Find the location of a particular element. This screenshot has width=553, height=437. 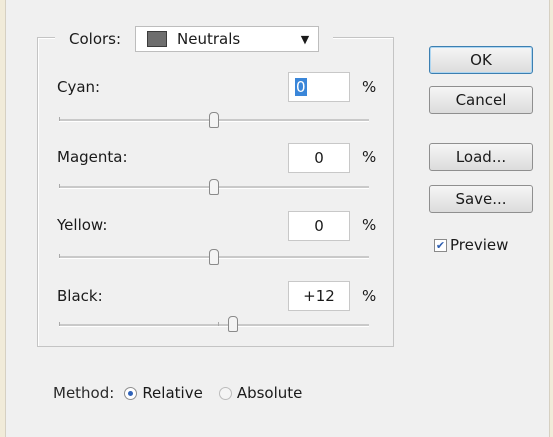

magenta-value: 0 is located at coordinates (319, 158).